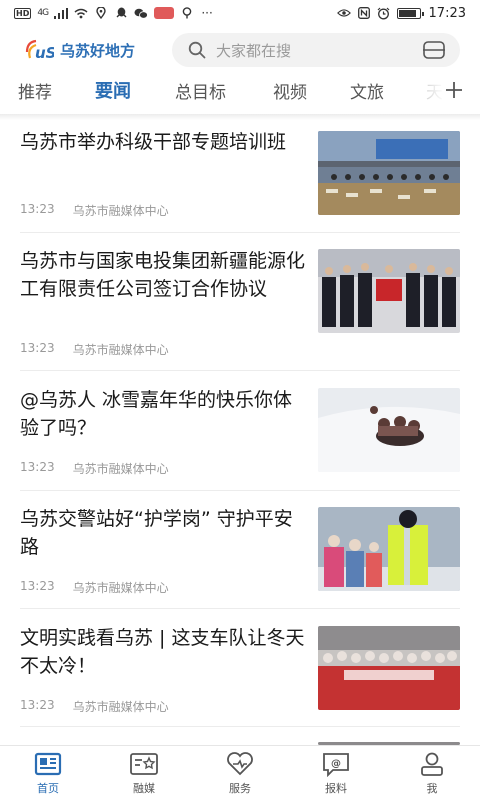  What do you see at coordinates (81, 13) in the screenshot?
I see `wifi-icon` at bounding box center [81, 13].